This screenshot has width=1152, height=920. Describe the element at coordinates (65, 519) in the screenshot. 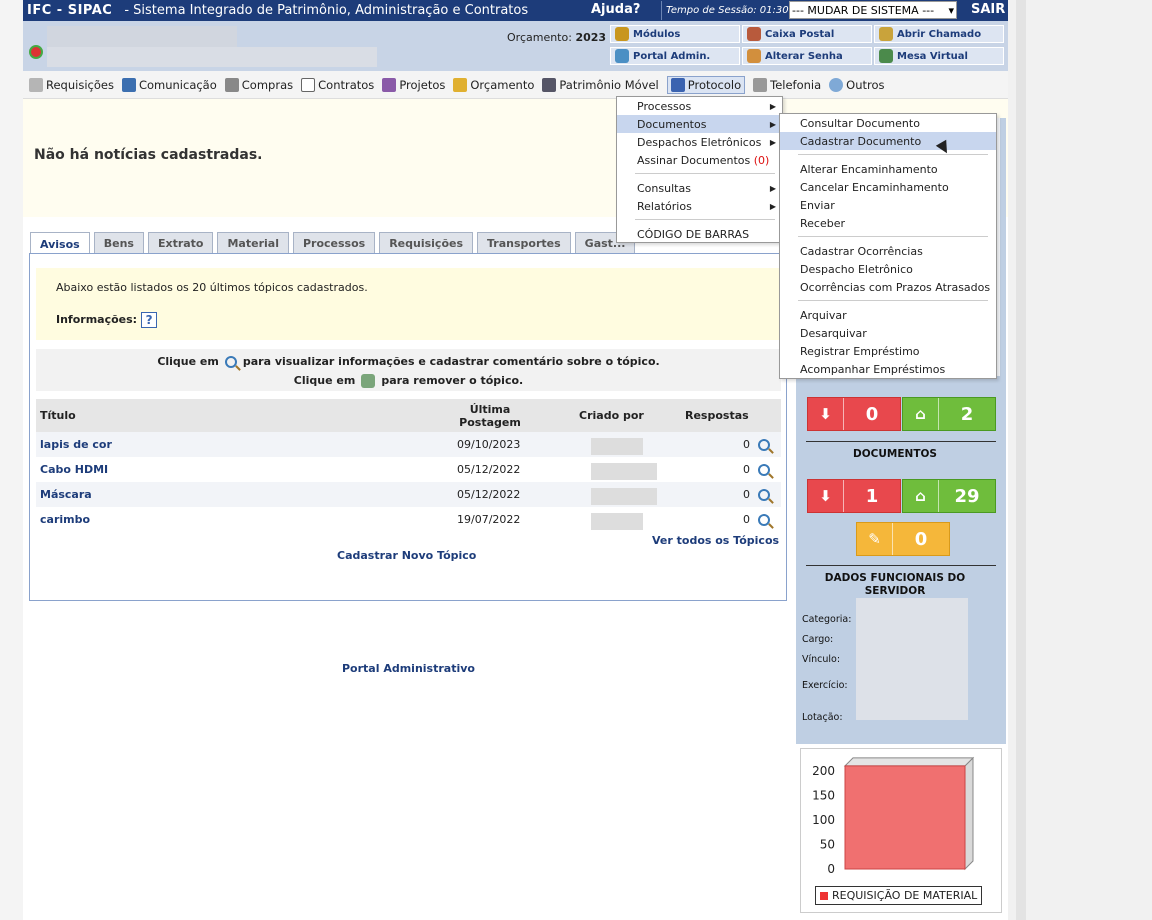

I see `topic-title: carimbo` at that location.